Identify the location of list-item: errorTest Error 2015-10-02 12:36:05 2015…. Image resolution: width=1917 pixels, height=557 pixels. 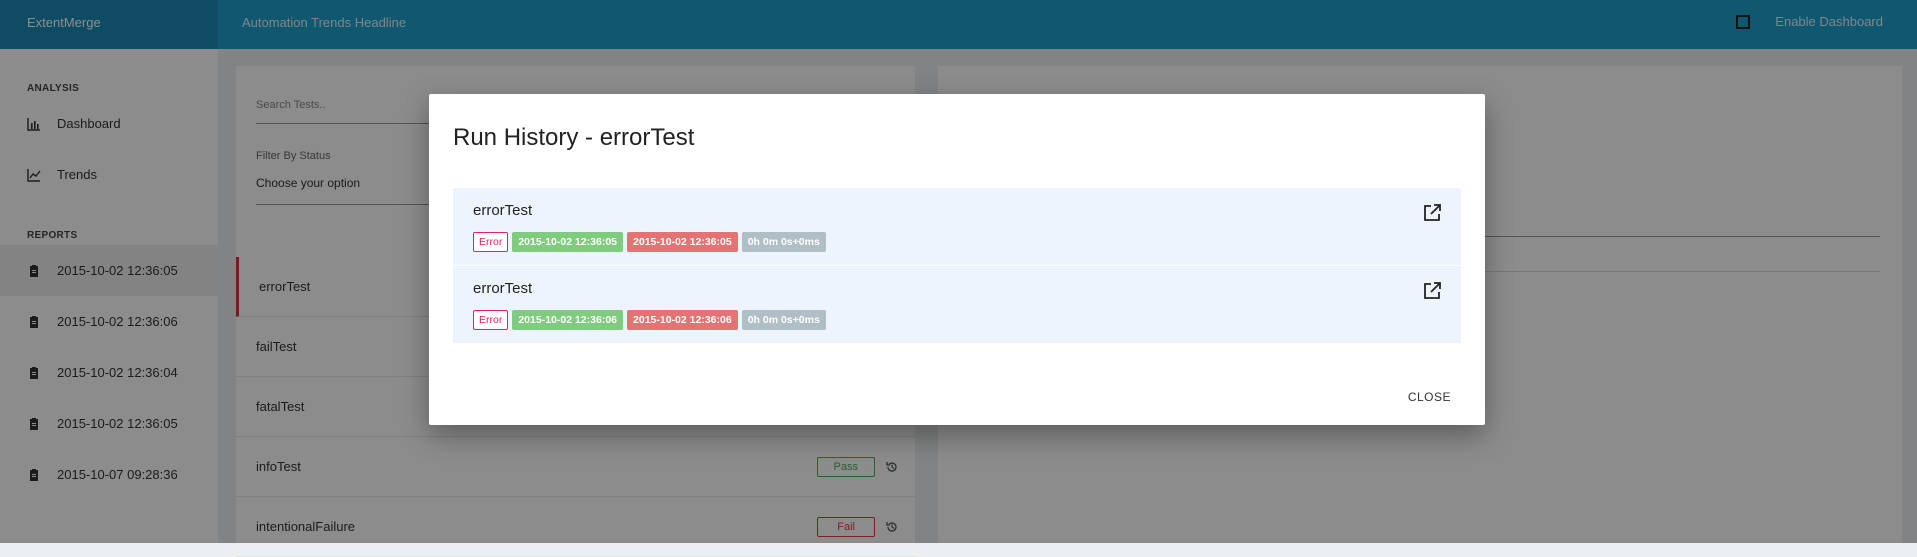
(957, 227).